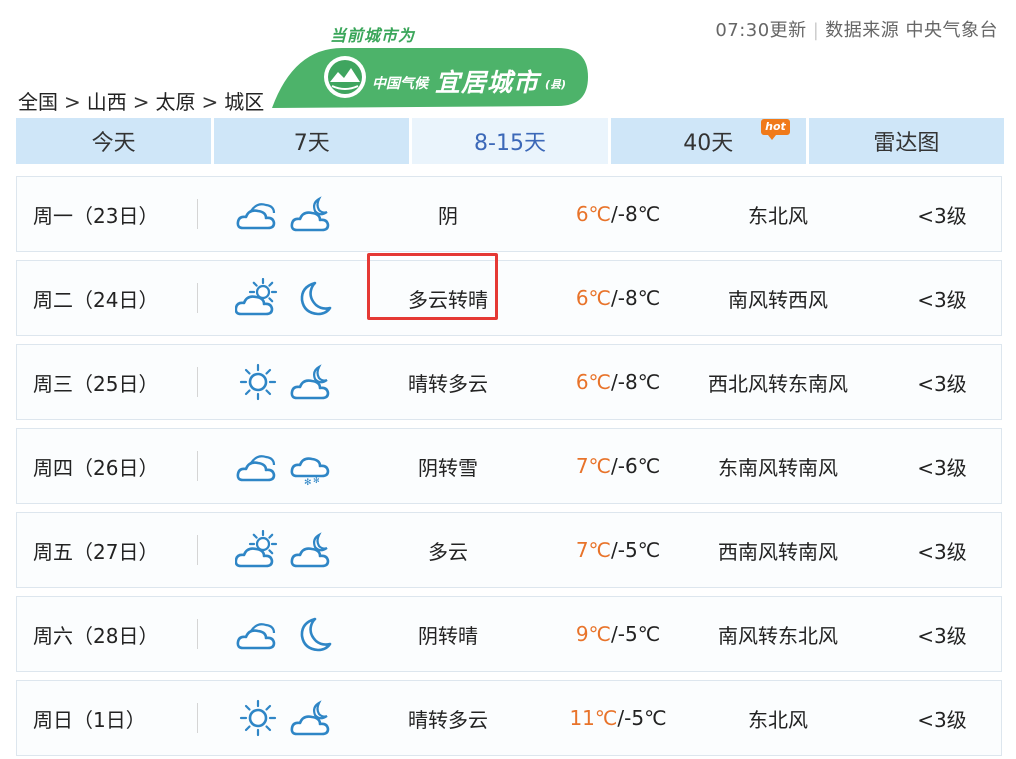 Image resolution: width=1016 pixels, height=759 pixels. What do you see at coordinates (593, 634) in the screenshot?
I see `temp-high: 9℃` at bounding box center [593, 634].